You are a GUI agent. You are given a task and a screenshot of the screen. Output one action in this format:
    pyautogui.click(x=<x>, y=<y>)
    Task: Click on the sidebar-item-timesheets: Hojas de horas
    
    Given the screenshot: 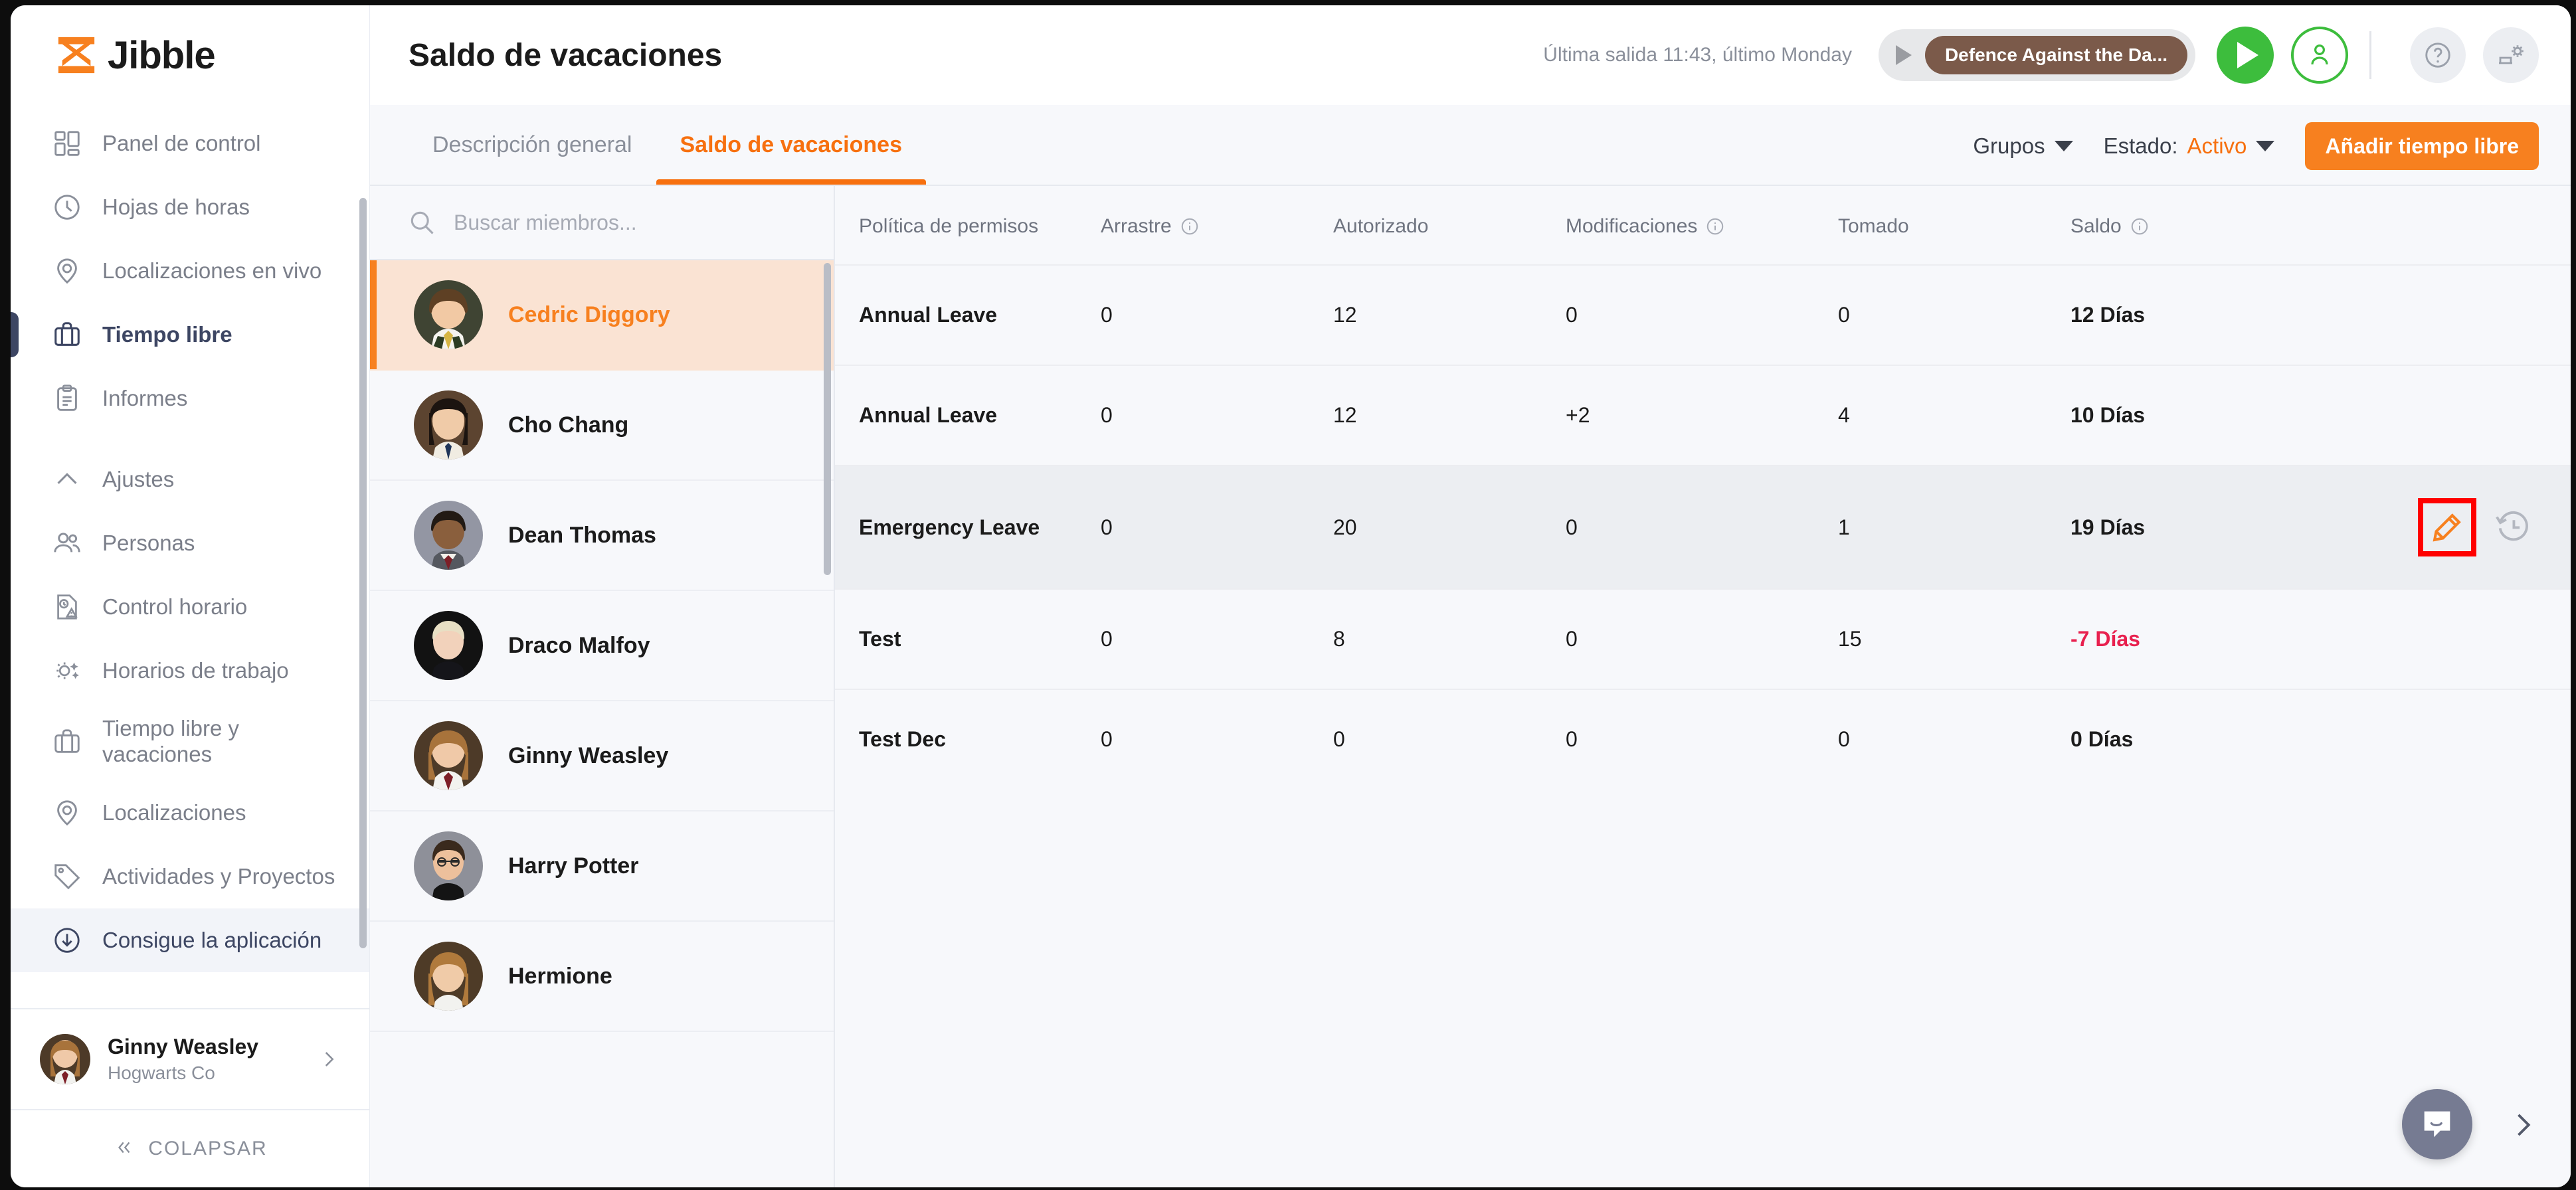 What is the action you would take?
    pyautogui.click(x=190, y=207)
    